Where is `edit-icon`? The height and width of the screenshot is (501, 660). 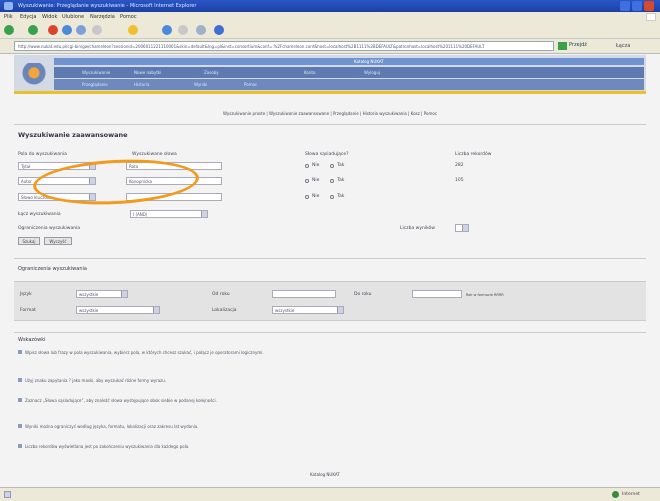
edit-icon is located at coordinates (219, 30).